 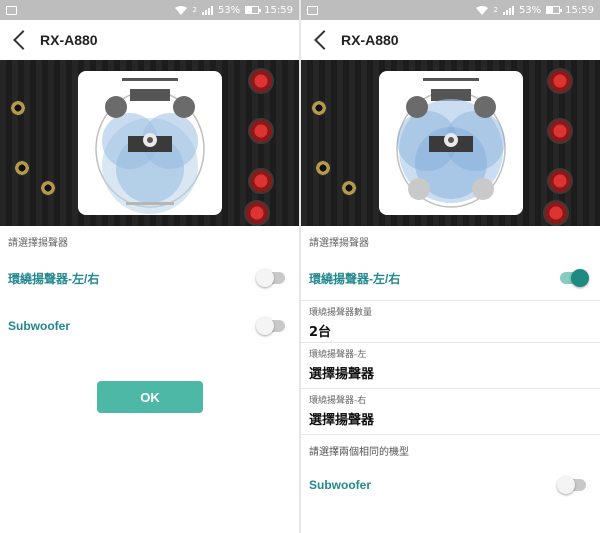 I want to click on ok-button: OK, so click(x=150, y=397).